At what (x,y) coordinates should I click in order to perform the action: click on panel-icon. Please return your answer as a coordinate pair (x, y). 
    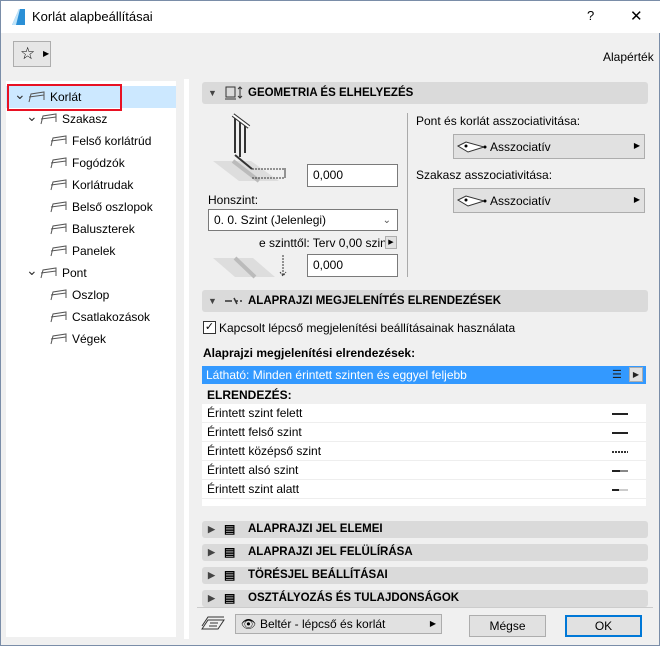
    Looking at the image, I should click on (58, 251).